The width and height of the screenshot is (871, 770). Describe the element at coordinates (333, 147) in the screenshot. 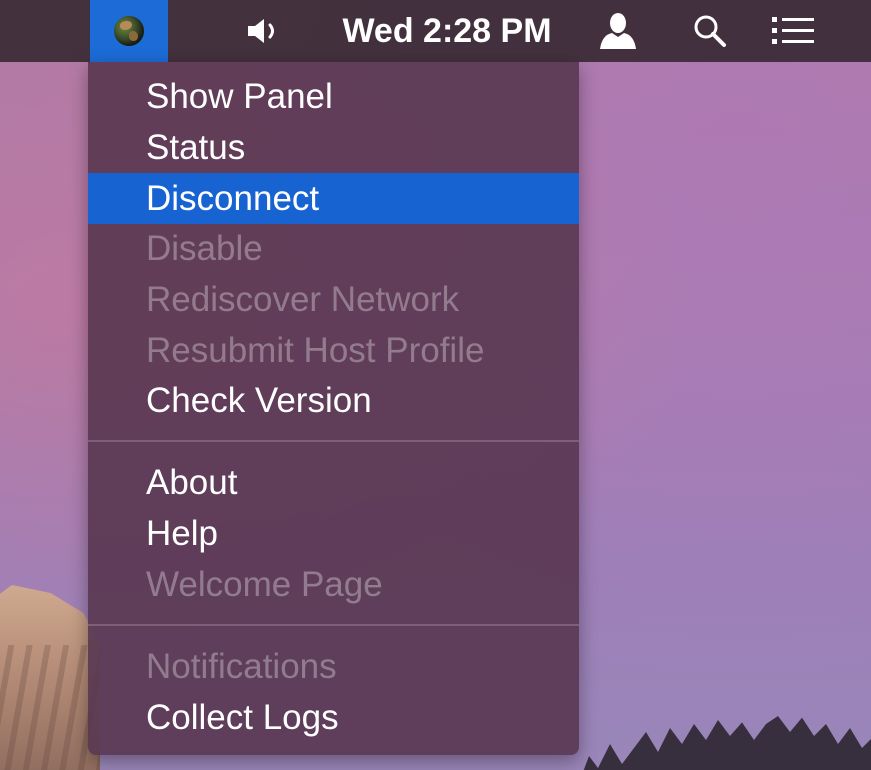

I see `menu-item-status: Status` at that location.